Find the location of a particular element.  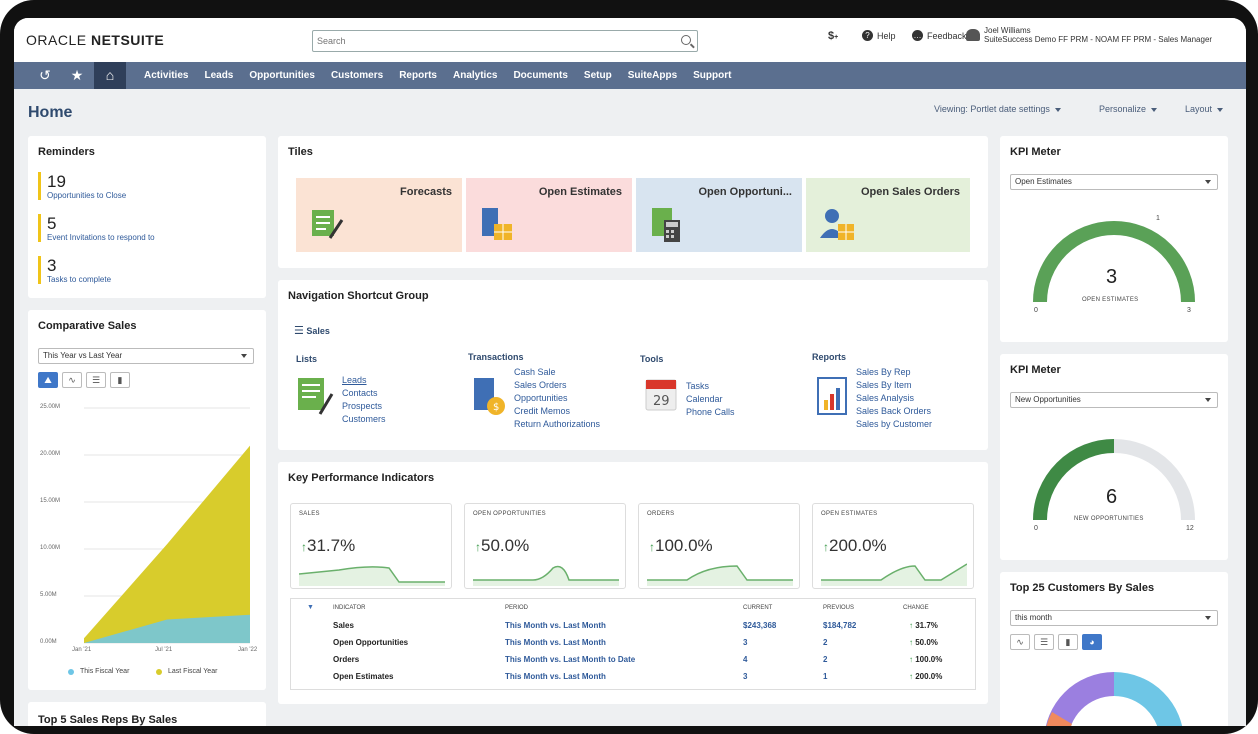

netsuite-logo: ORACLE NETSUITE is located at coordinates (95, 40).